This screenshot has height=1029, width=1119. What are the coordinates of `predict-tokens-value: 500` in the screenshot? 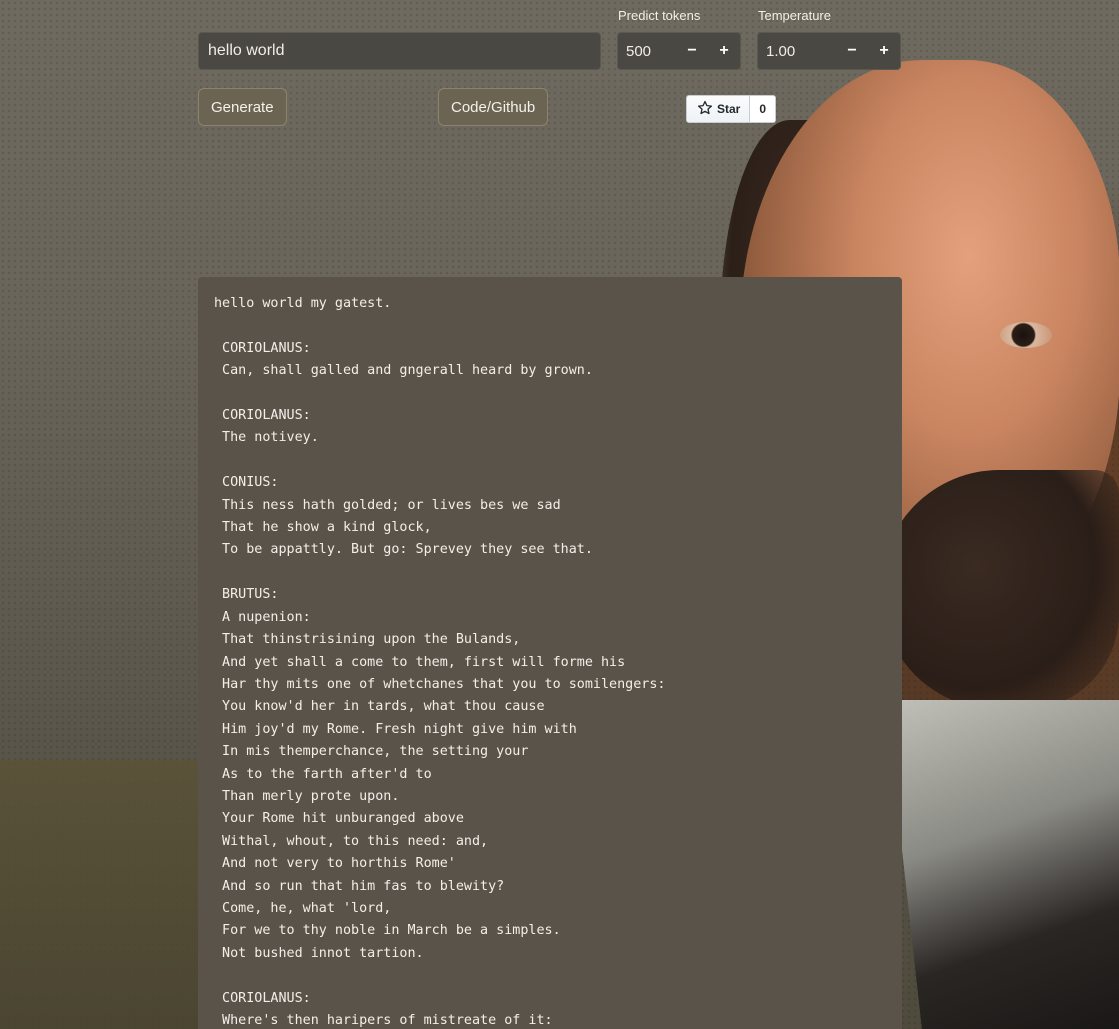 It's located at (647, 51).